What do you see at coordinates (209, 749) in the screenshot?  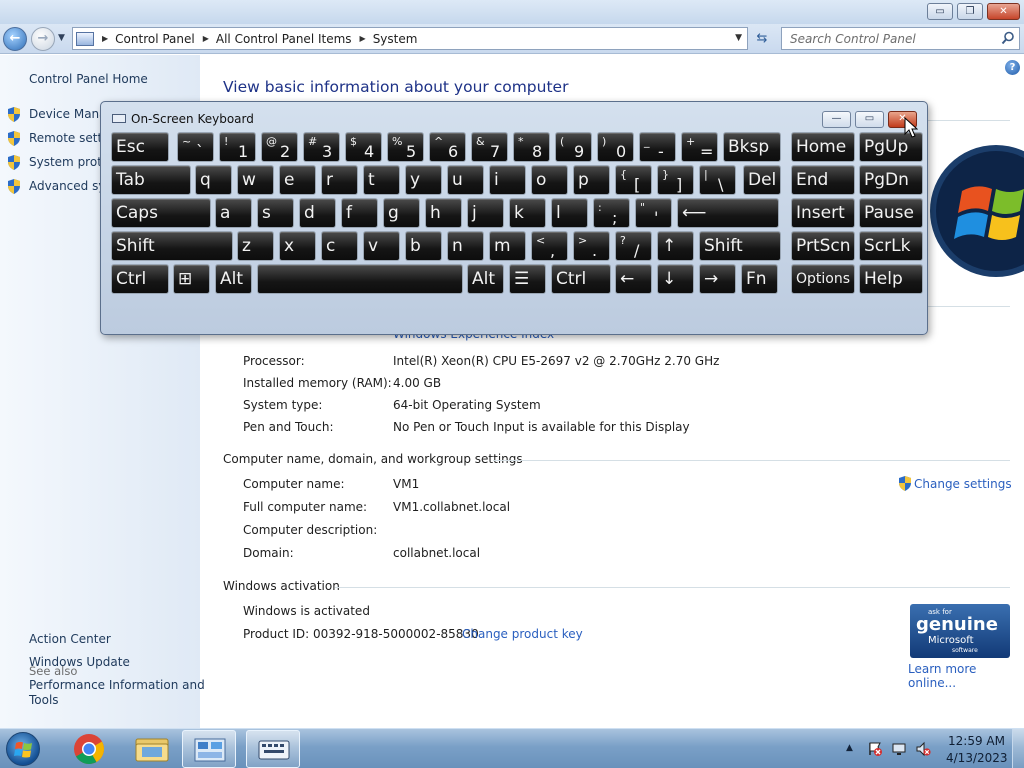 I see `taskbar-control-panel` at bounding box center [209, 749].